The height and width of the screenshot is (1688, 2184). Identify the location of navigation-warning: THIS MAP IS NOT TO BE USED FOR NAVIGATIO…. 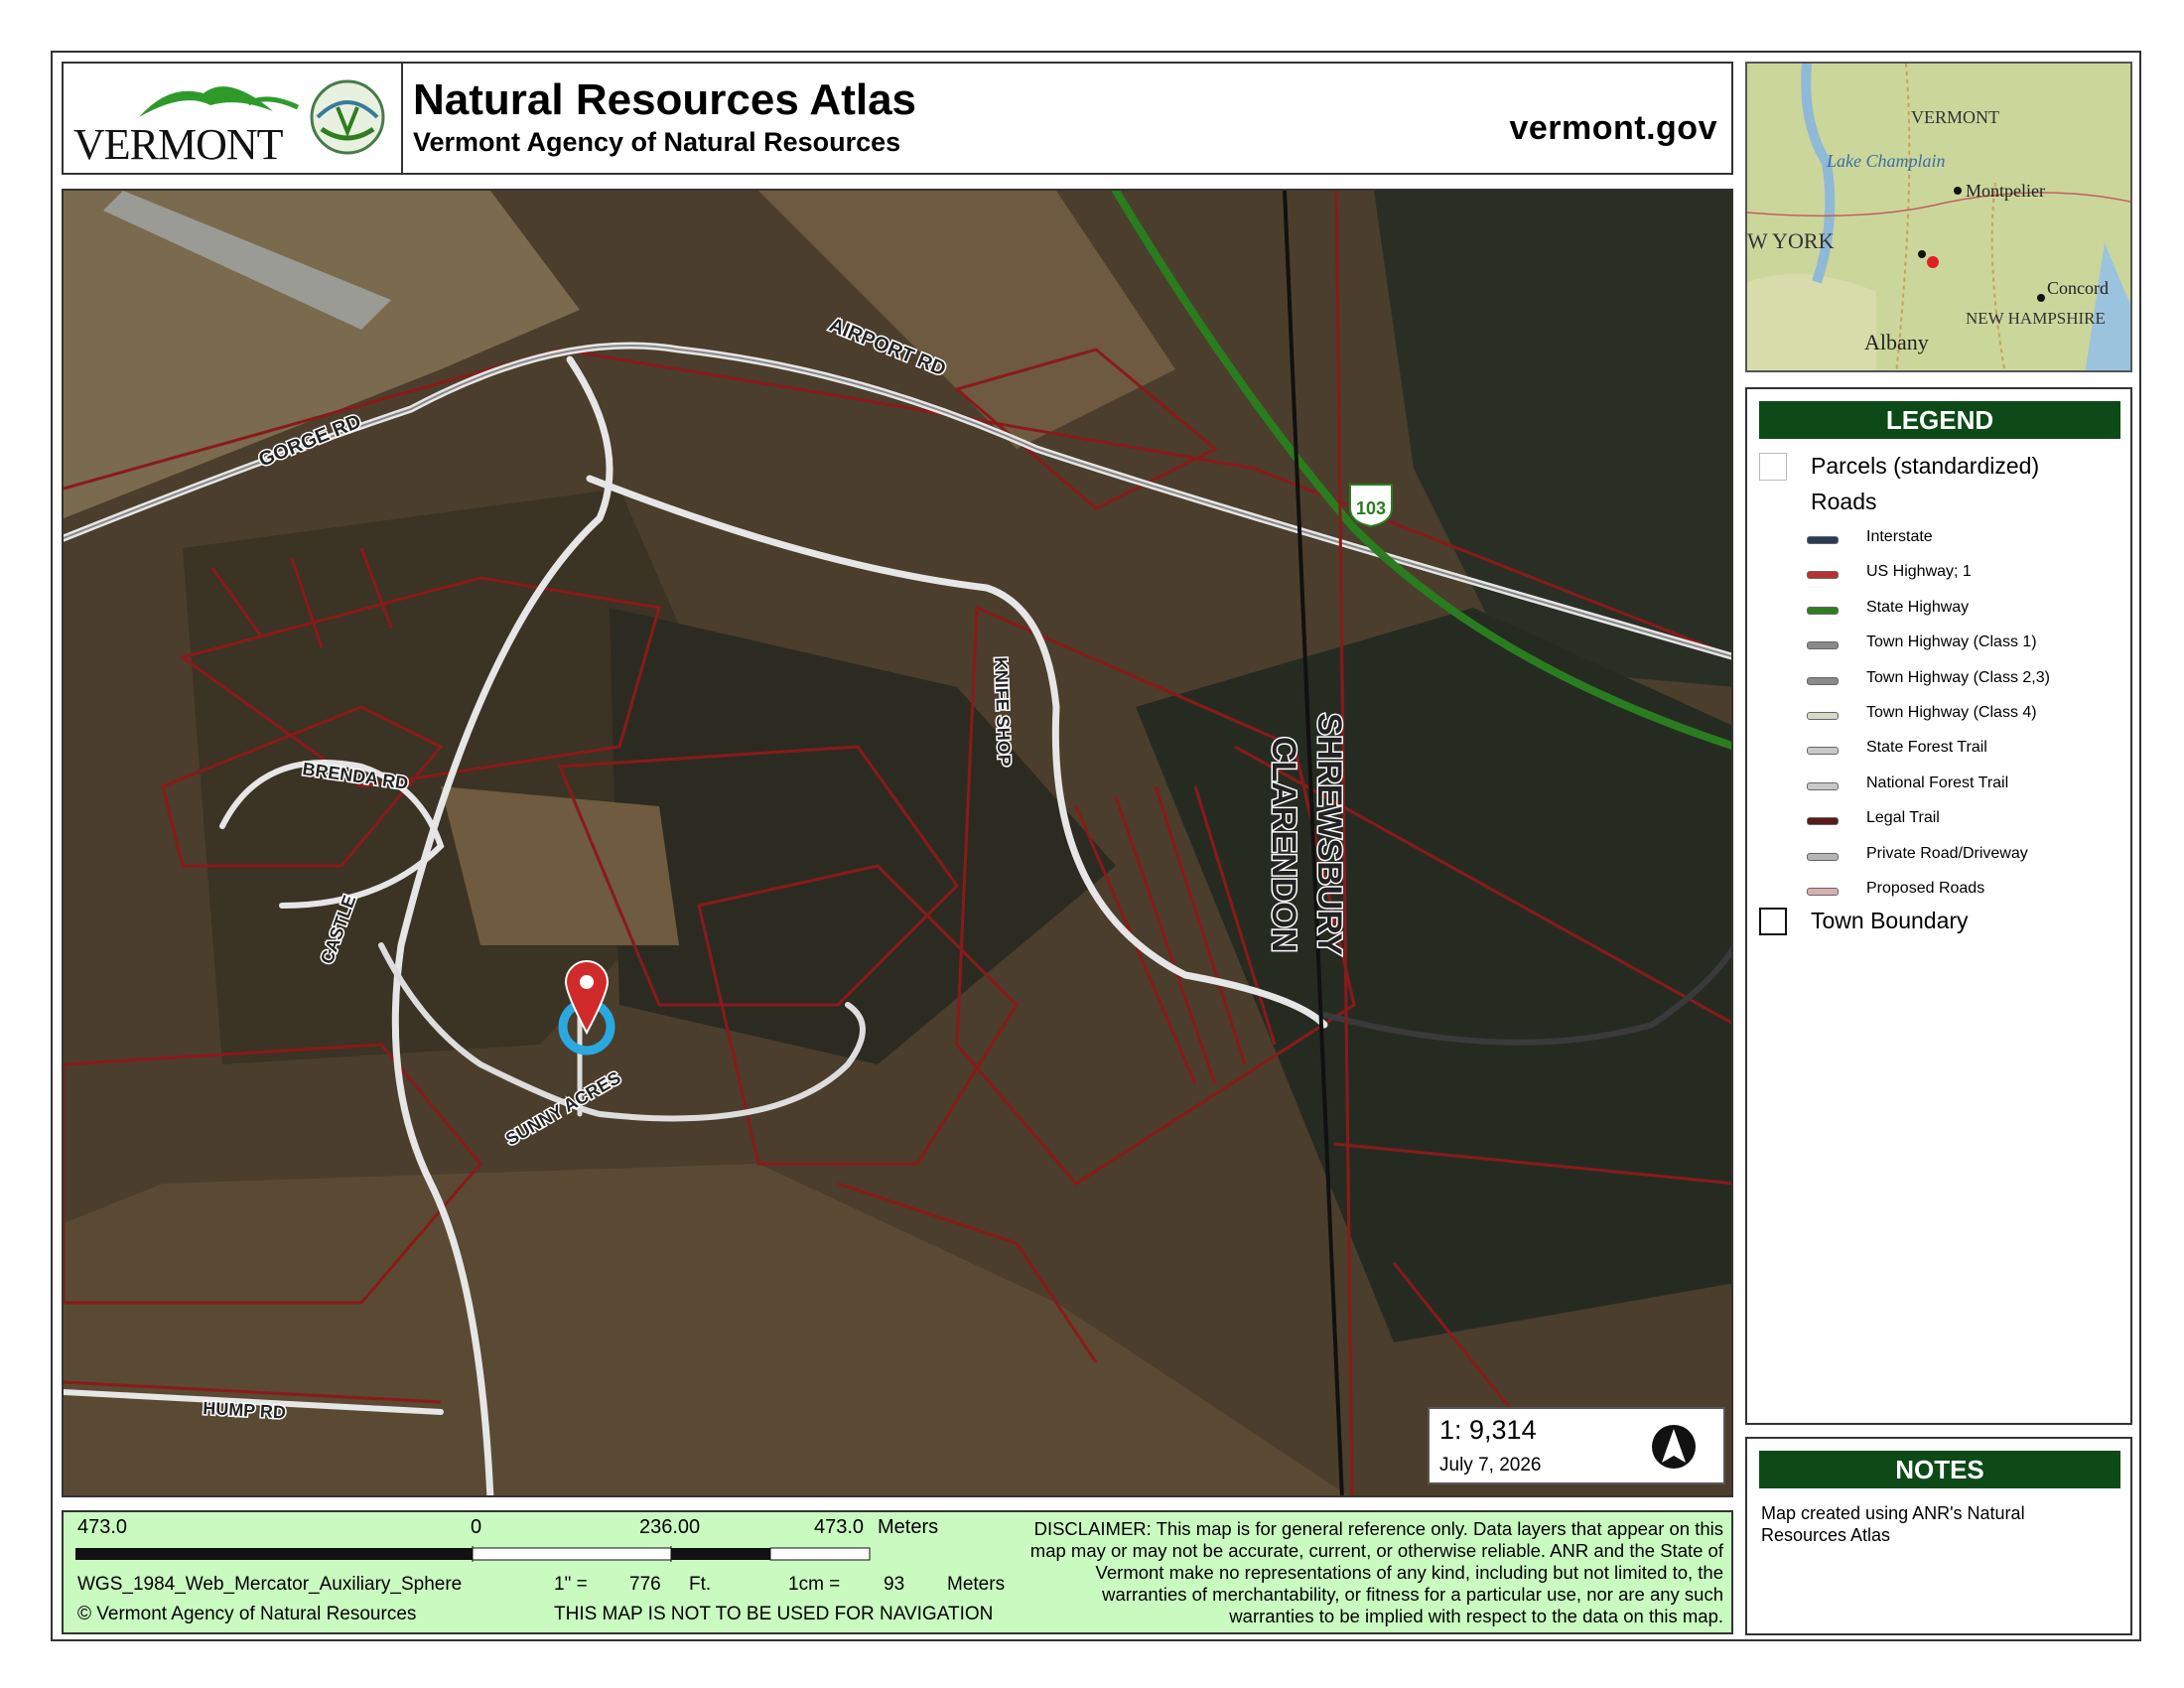
(774, 1614).